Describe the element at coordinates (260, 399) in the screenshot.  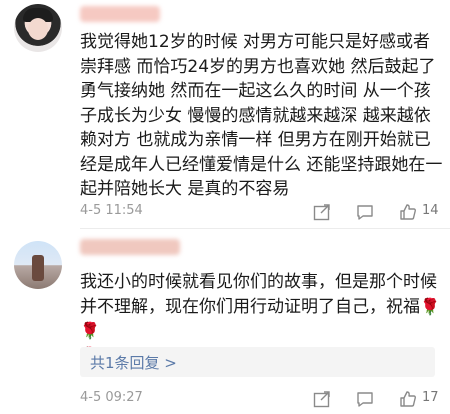
I see `comment-footer: 4-5 09:27 17` at that location.